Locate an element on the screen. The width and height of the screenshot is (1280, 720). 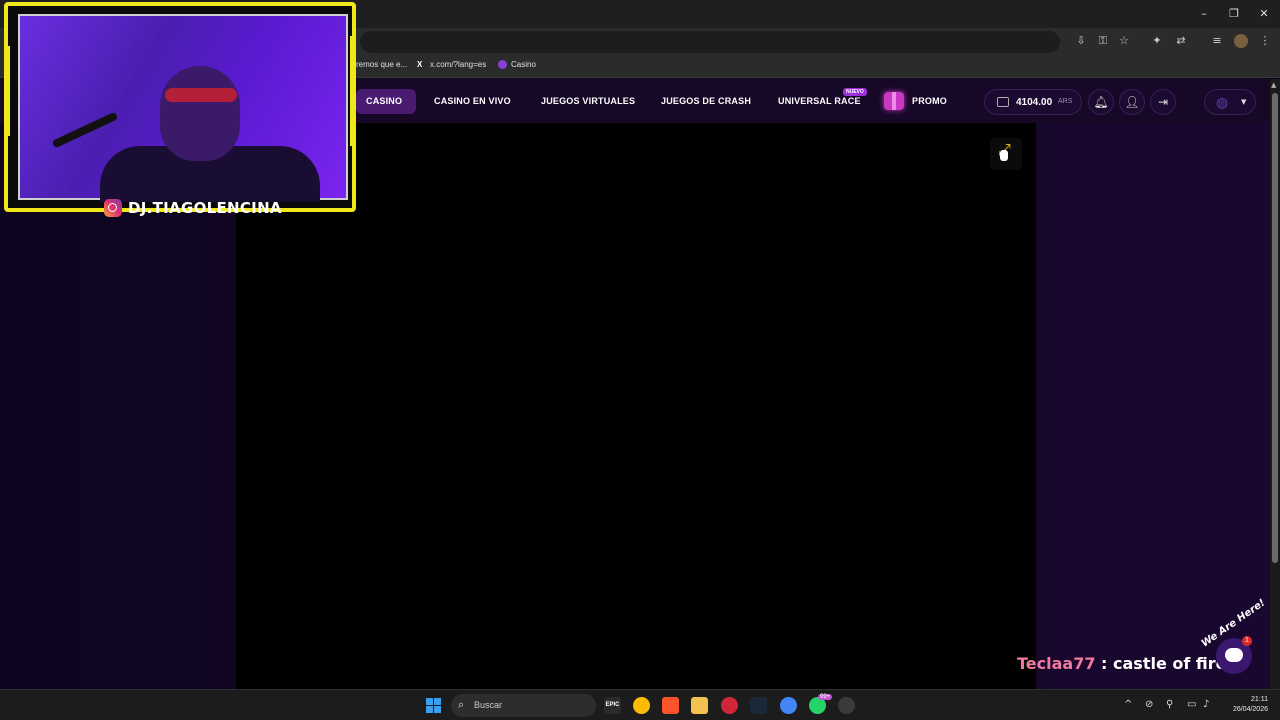
translate-icon: ⇄ is located at coordinates (1181, 41).